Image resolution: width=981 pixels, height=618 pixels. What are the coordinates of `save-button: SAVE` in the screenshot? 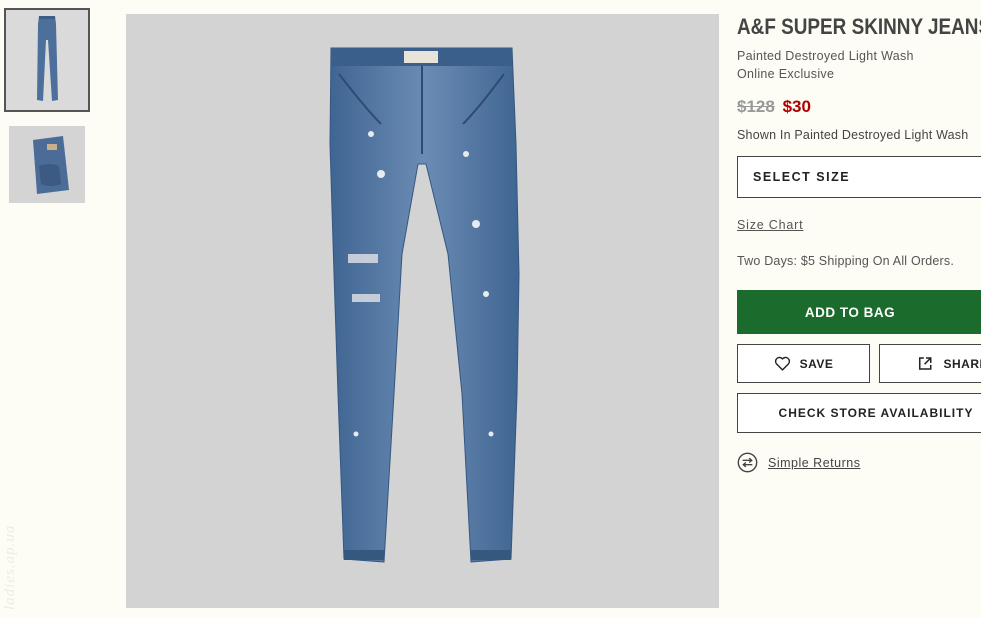 It's located at (803, 363).